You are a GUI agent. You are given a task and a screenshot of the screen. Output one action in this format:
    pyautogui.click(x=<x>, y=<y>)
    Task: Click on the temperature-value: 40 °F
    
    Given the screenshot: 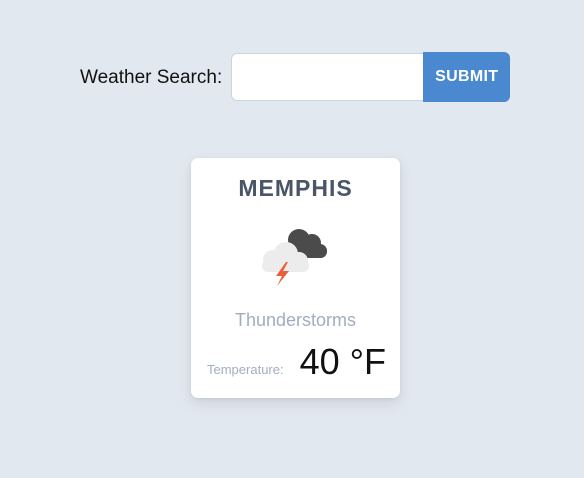 What is the action you would take?
    pyautogui.click(x=342, y=361)
    